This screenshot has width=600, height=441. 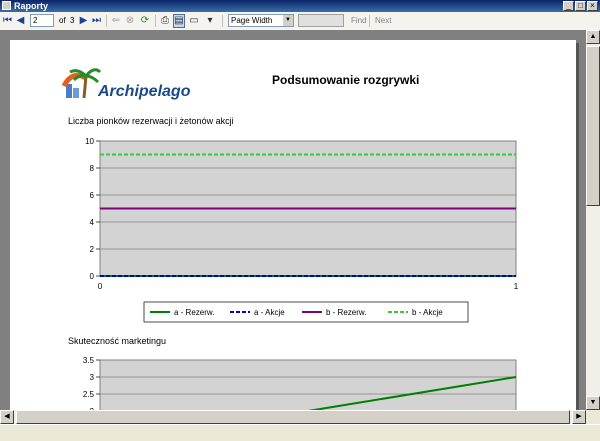 I want to click on y-tick-label: 3, so click(x=92, y=377).